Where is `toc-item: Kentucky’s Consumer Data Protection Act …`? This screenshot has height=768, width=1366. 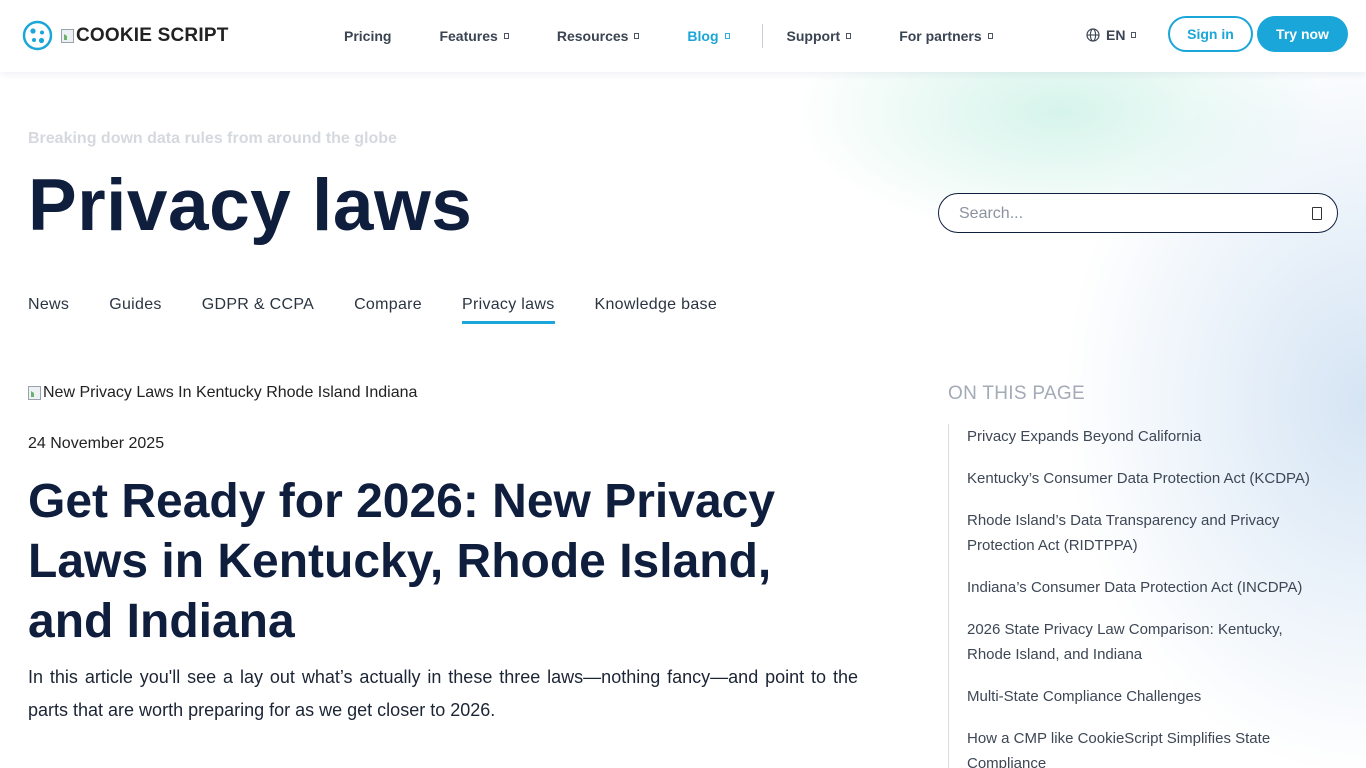
toc-item: Kentucky’s Consumer Data Protection Act … is located at coordinates (1147, 478).